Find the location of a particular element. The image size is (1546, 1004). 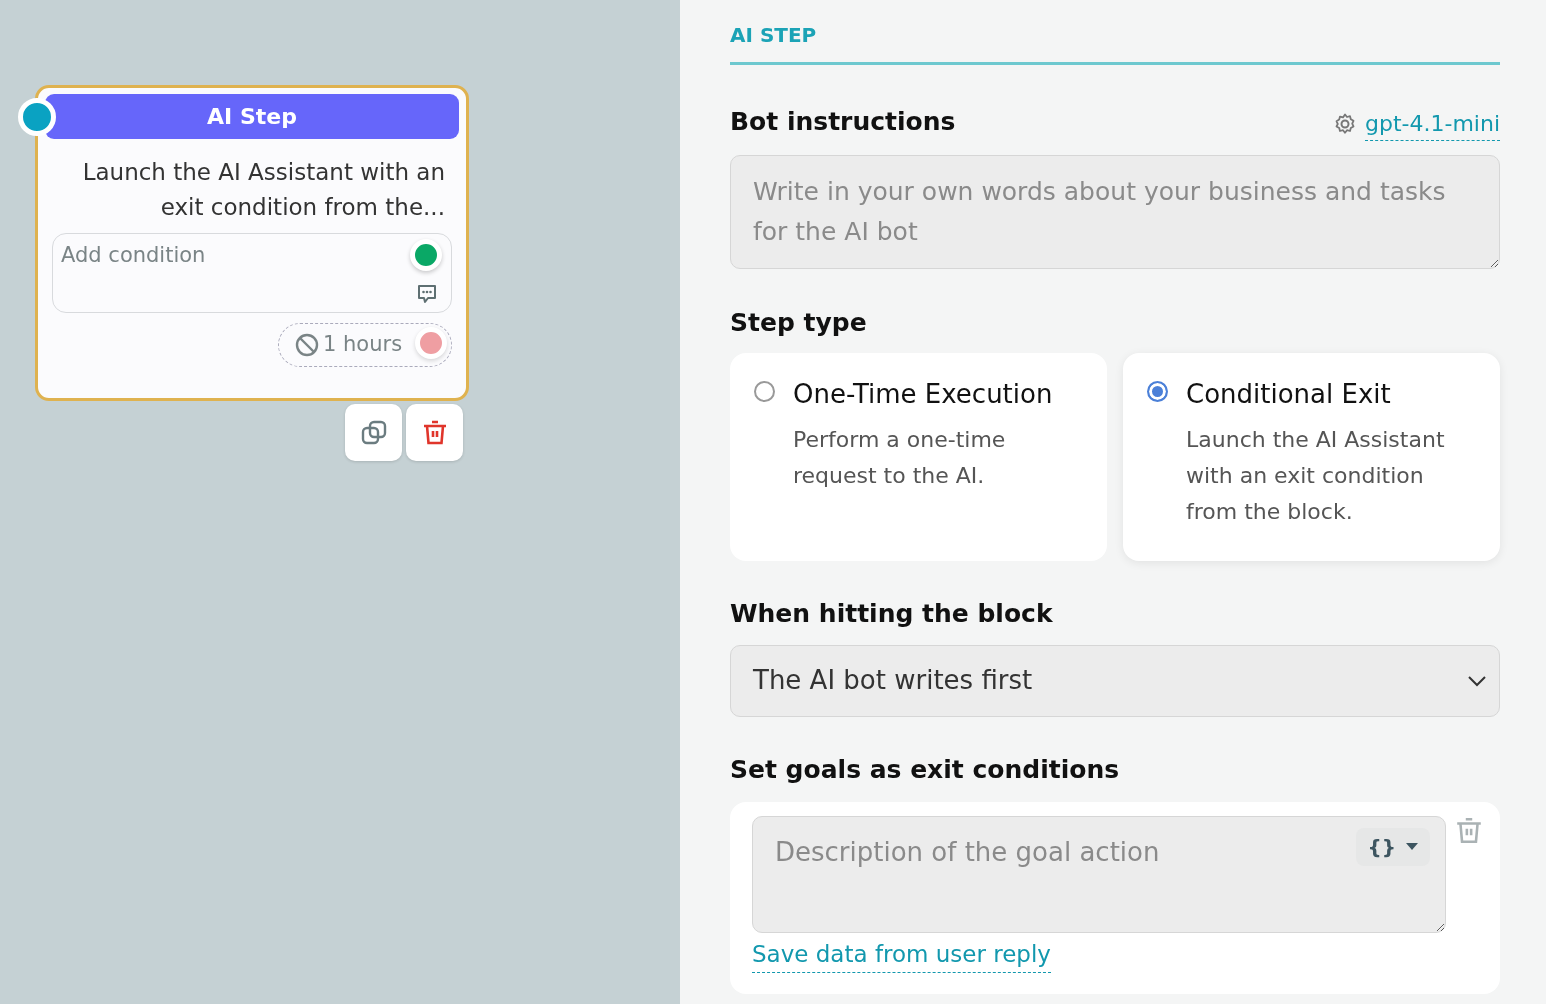

chevron-icon is located at coordinates (1477, 680).